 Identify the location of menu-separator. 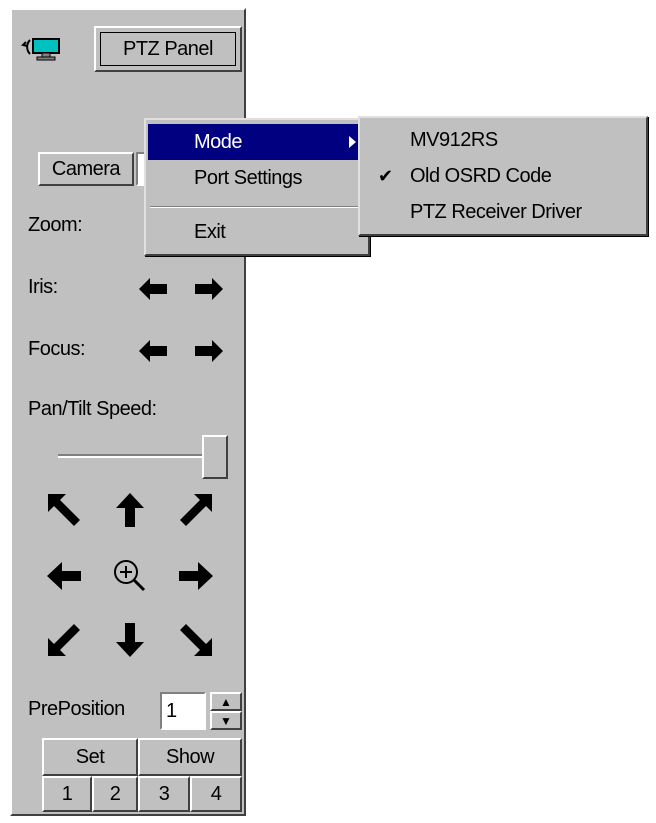
(257, 207).